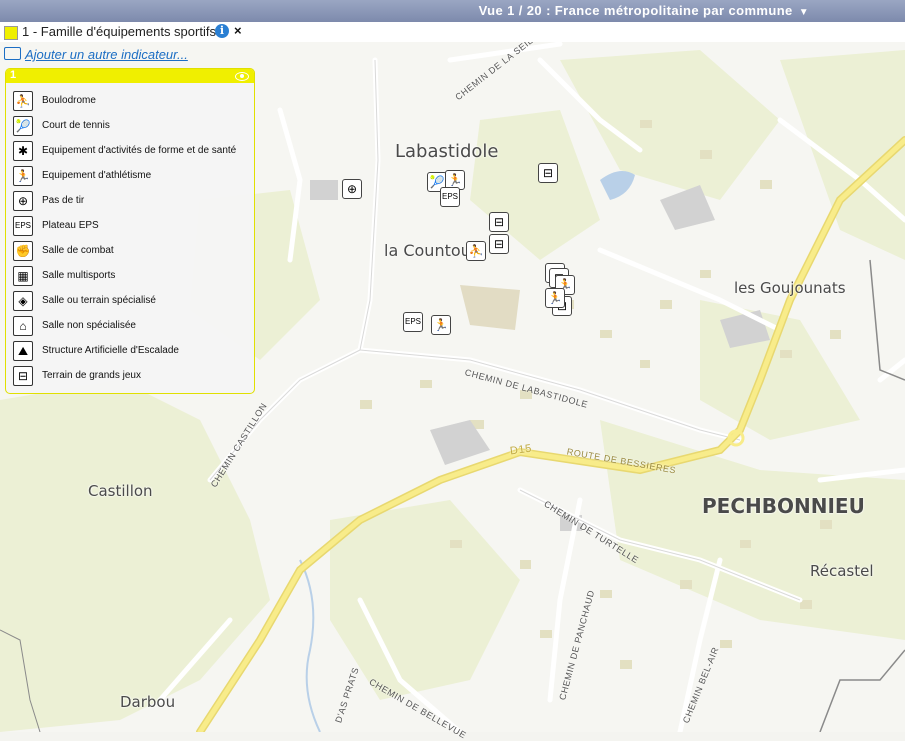  I want to click on legend-item-label: Salle ou terrain spécialisé, so click(99, 300).